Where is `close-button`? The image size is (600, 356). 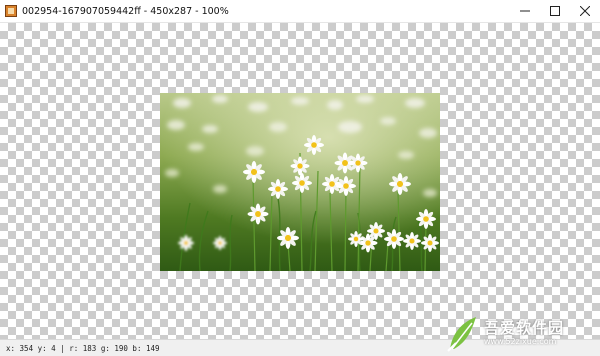 close-button is located at coordinates (585, 11).